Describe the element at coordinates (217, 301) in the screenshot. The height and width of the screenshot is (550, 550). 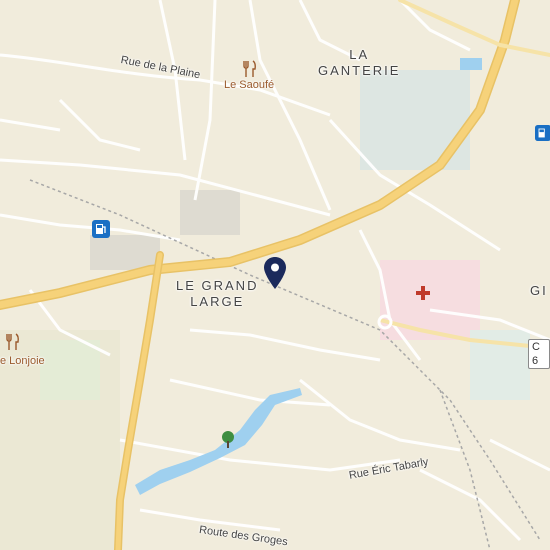
I see `place-le-grand-large-line2: LARGE` at that location.